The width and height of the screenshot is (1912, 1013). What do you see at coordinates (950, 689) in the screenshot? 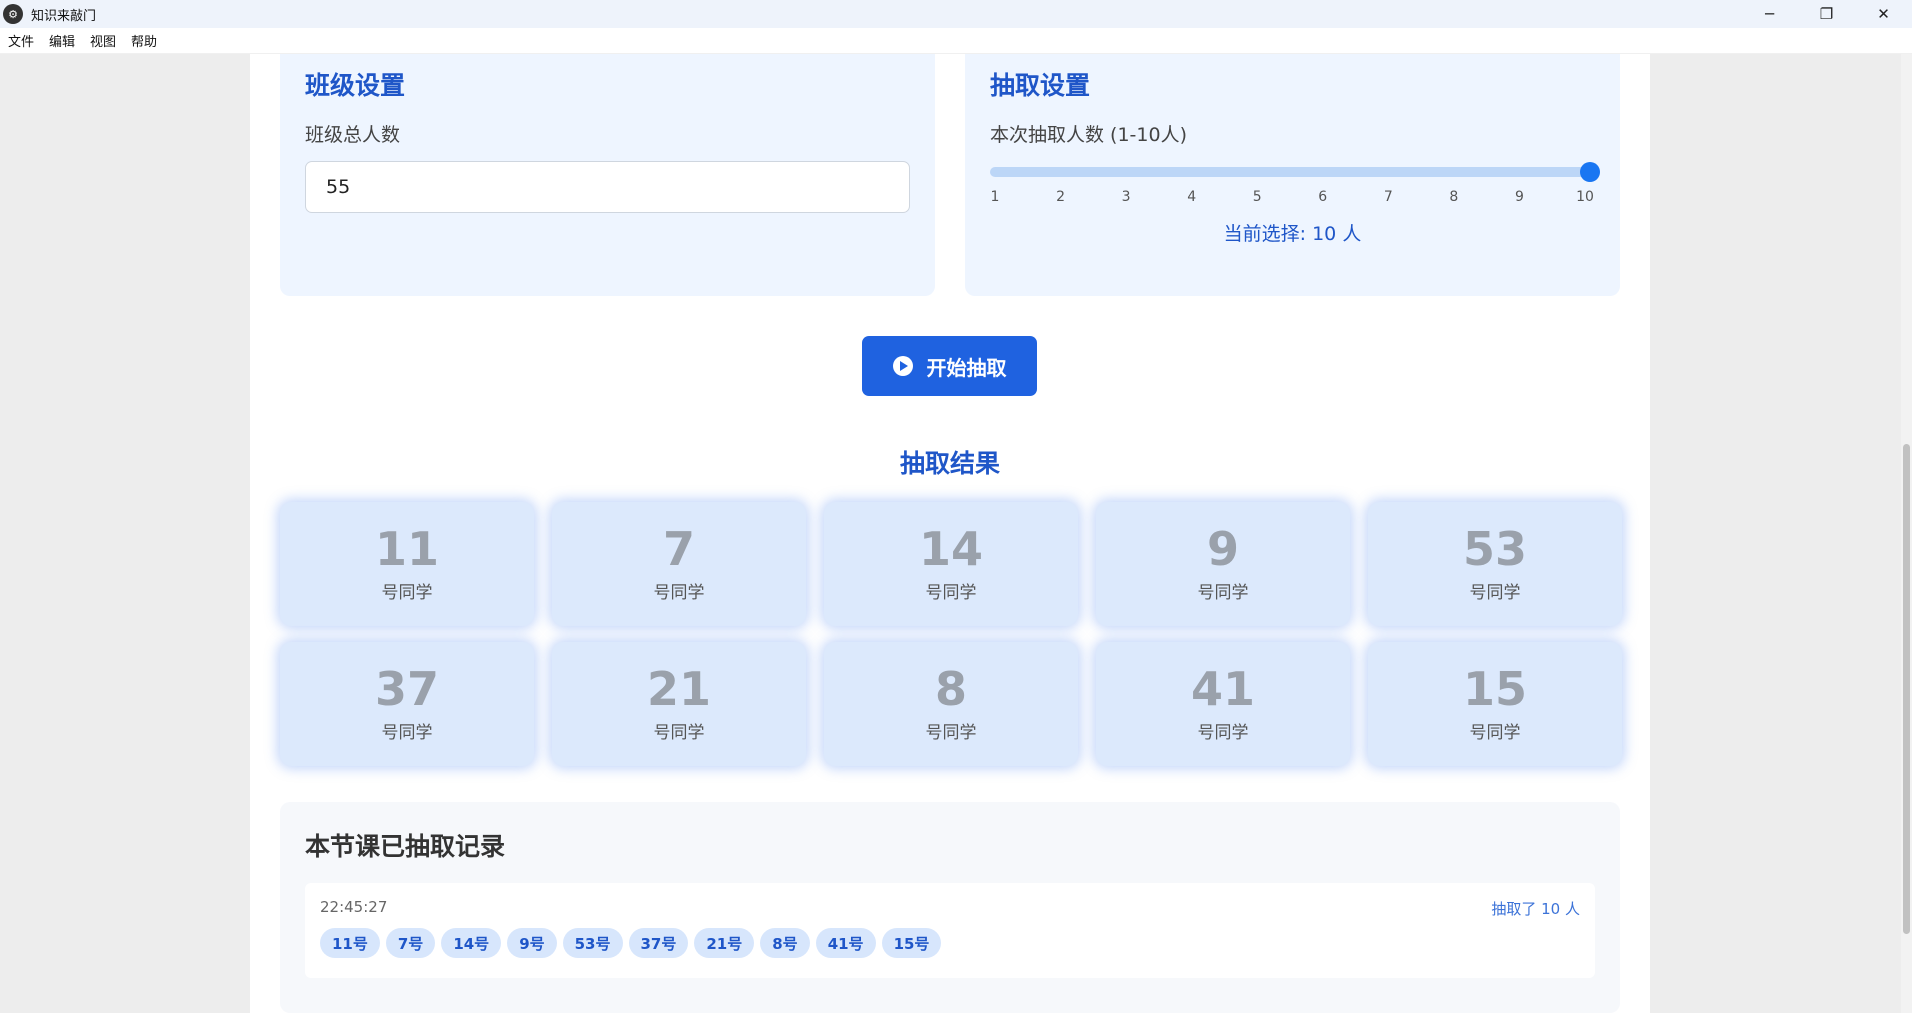
I see `result-number: 8` at bounding box center [950, 689].